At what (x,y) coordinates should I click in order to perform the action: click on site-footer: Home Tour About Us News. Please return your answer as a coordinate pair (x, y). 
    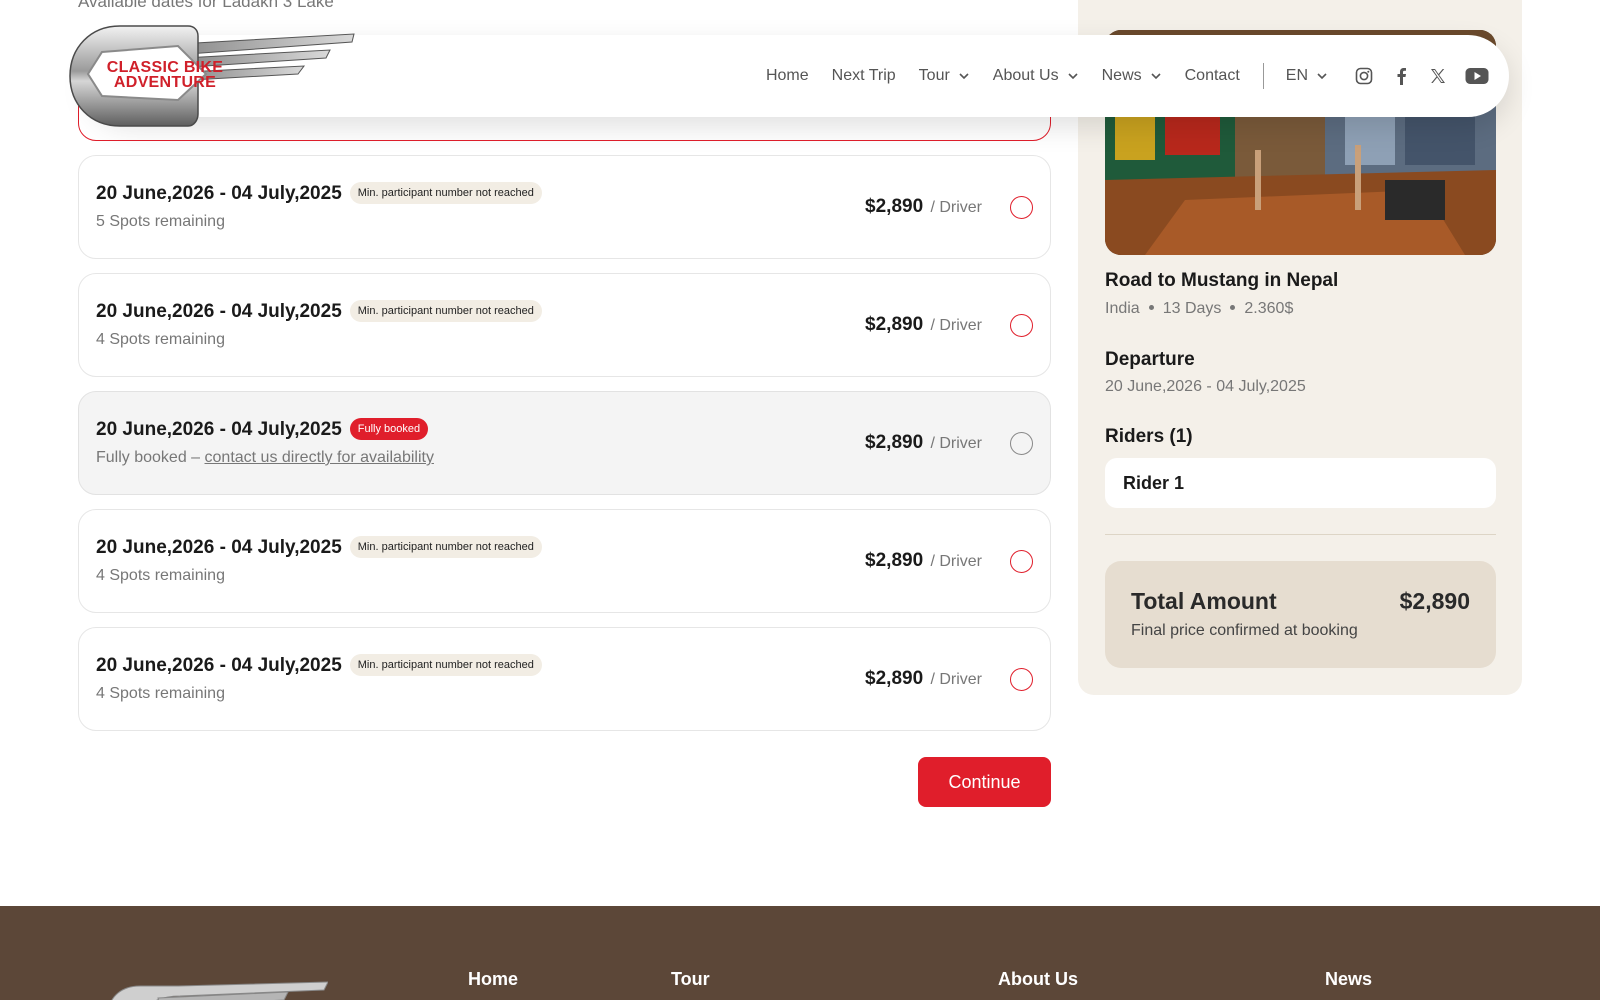
    Looking at the image, I should click on (800, 953).